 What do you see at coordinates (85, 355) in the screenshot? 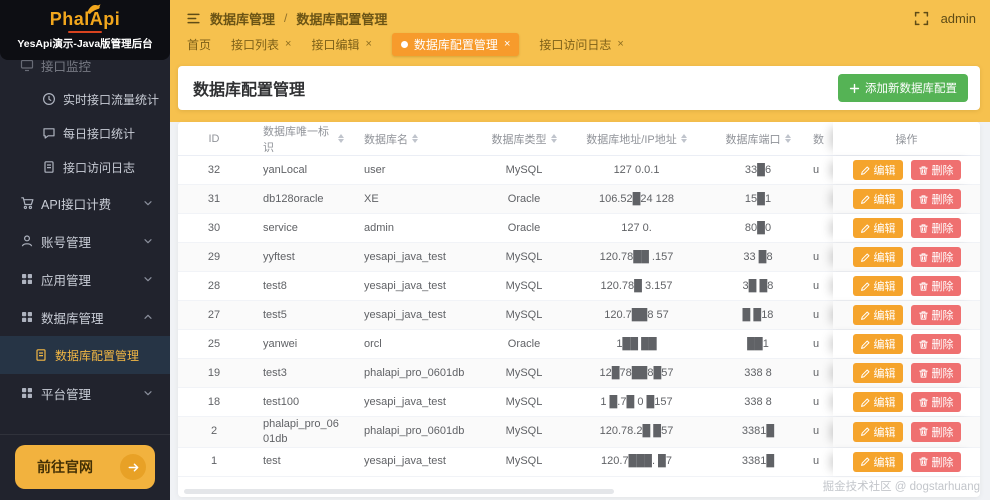
I see `sidebar-item-db-config-mgmt: 数据库配置管理` at bounding box center [85, 355].